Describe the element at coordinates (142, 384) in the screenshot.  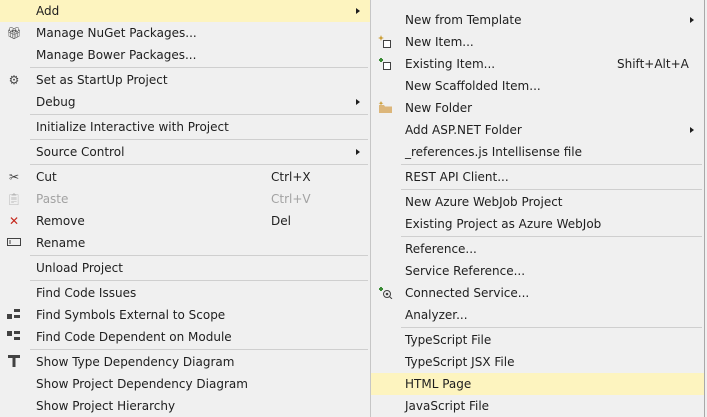
I see `menu-item-label: Show Project Dependency Diagram` at that location.